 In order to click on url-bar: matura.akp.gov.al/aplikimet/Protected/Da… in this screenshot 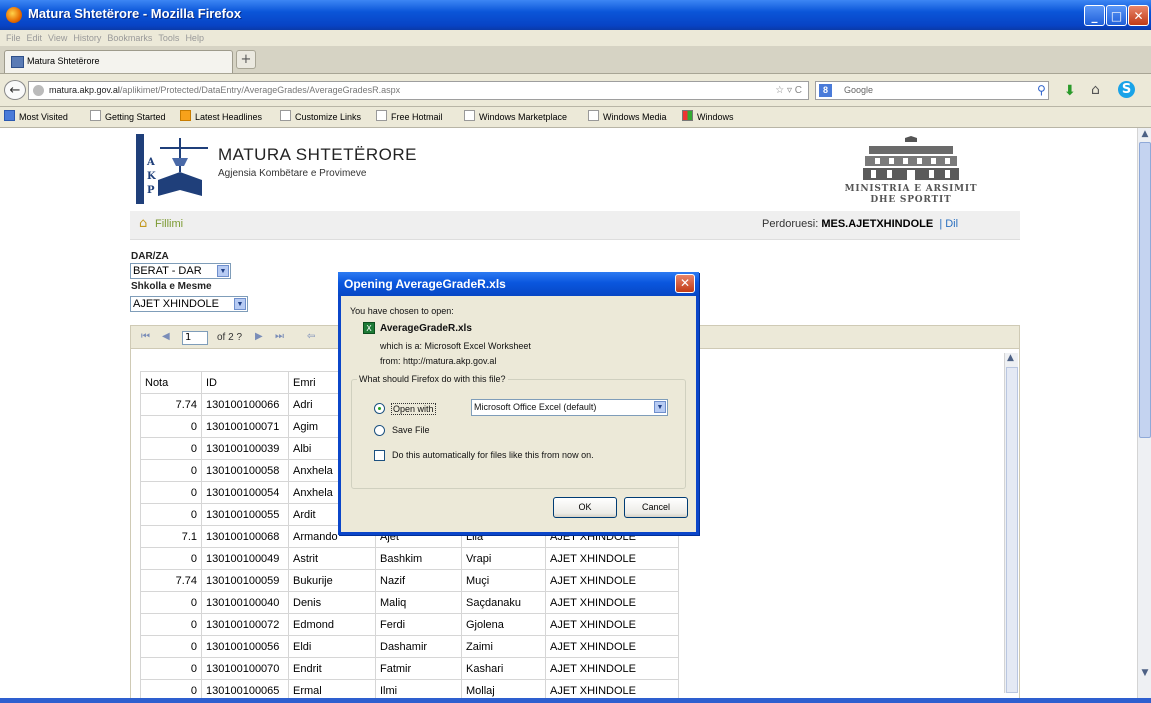, I will do `click(418, 90)`.